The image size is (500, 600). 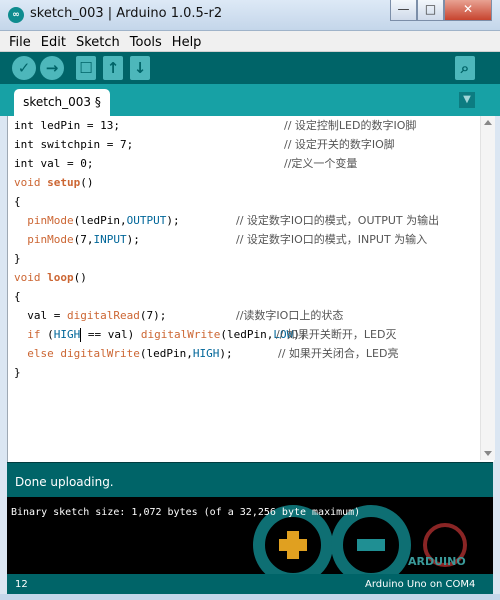 I want to click on menu-bar: File Edit Sketch Tools Help, so click(x=250, y=41).